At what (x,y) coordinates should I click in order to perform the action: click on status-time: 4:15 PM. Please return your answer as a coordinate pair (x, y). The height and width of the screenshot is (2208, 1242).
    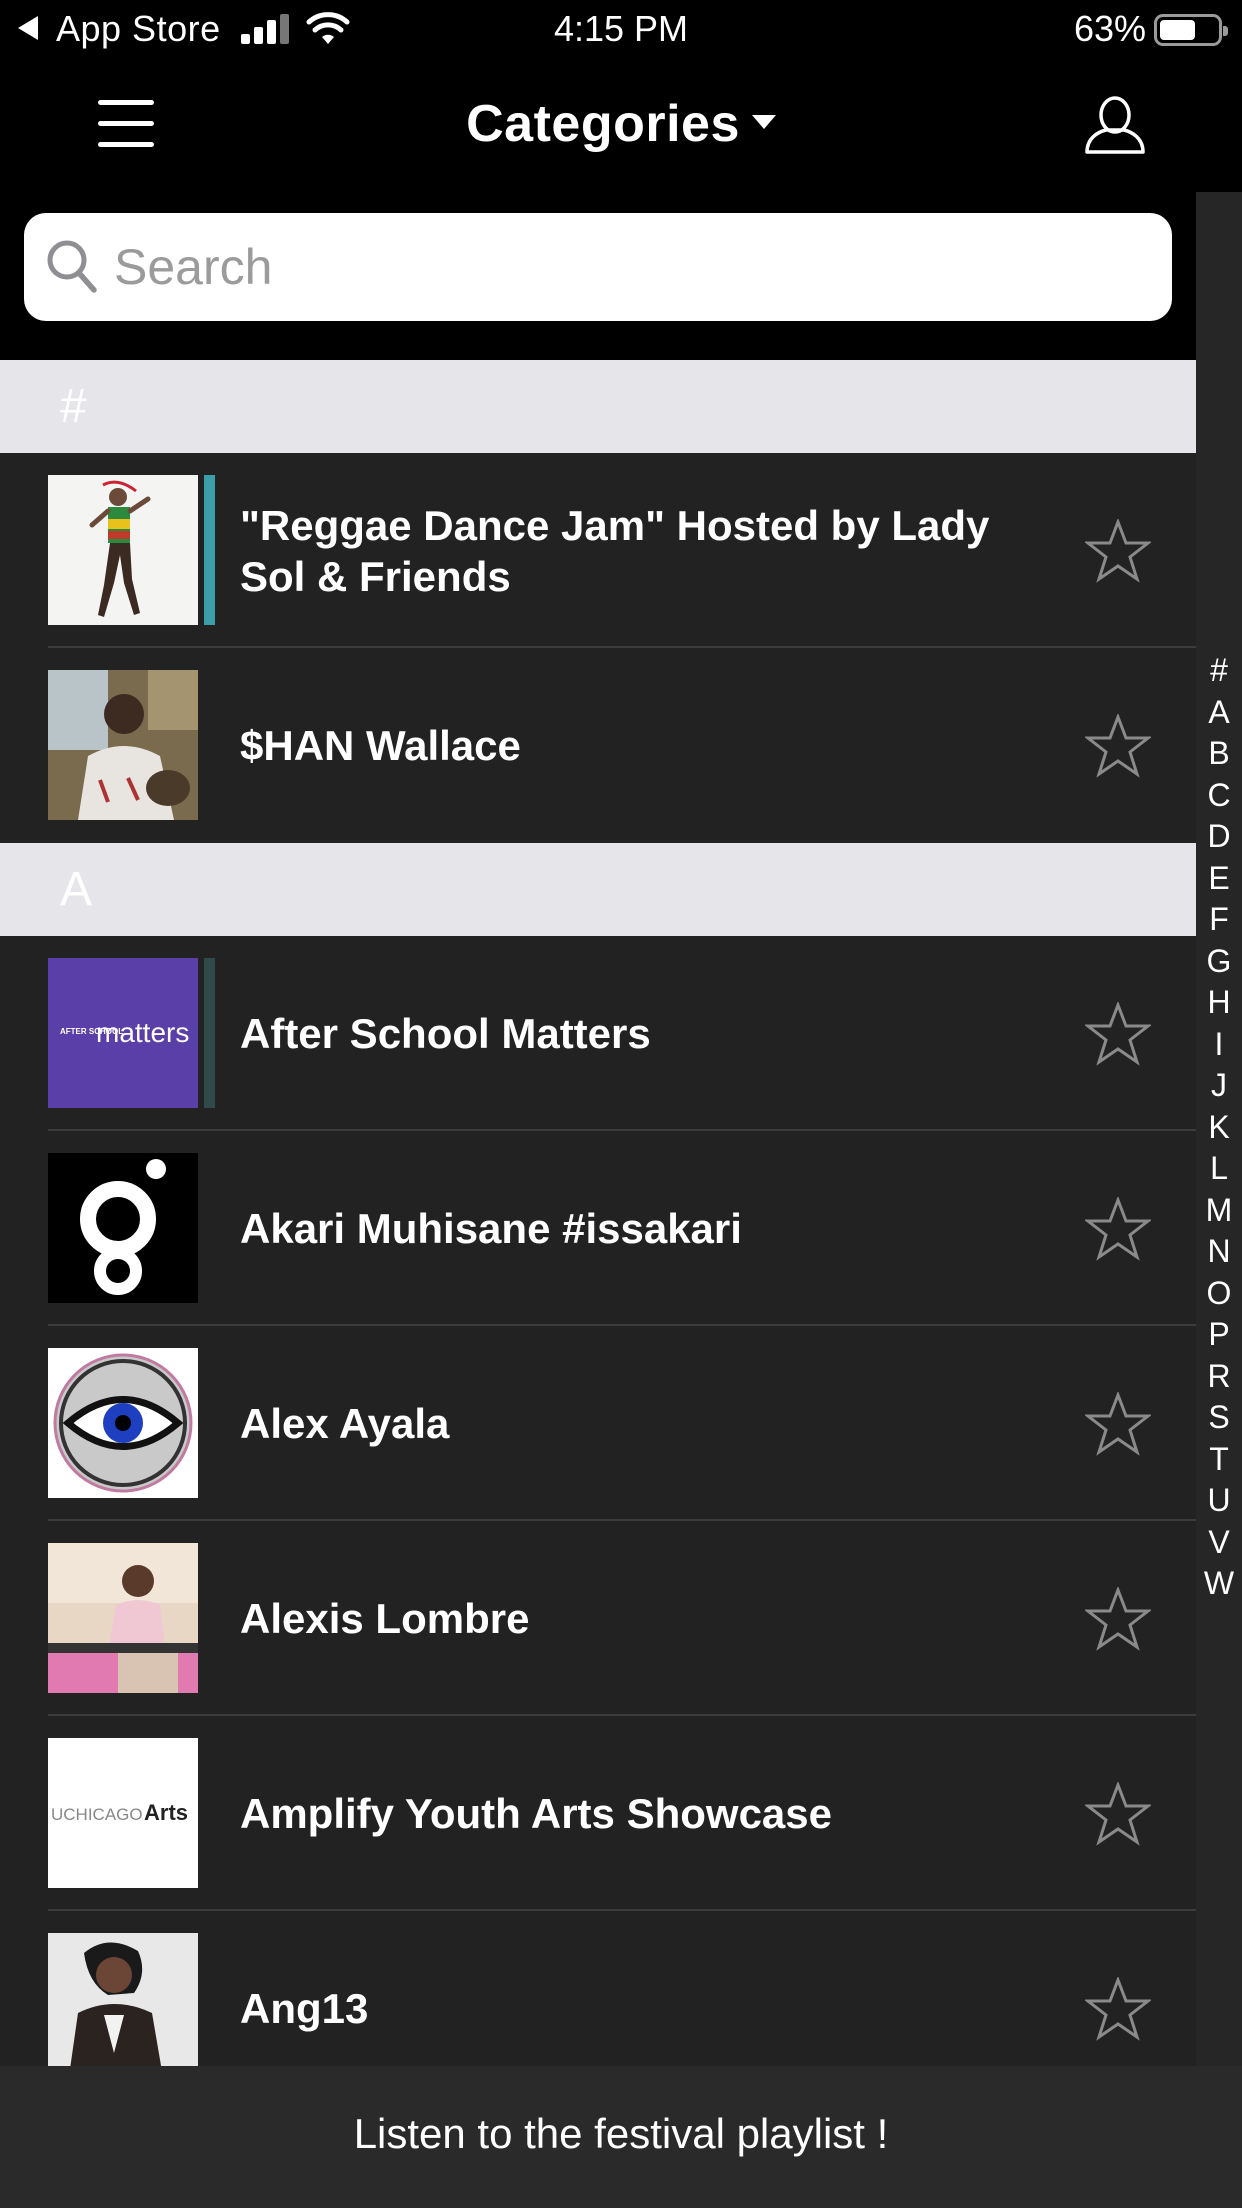
    Looking at the image, I should click on (621, 28).